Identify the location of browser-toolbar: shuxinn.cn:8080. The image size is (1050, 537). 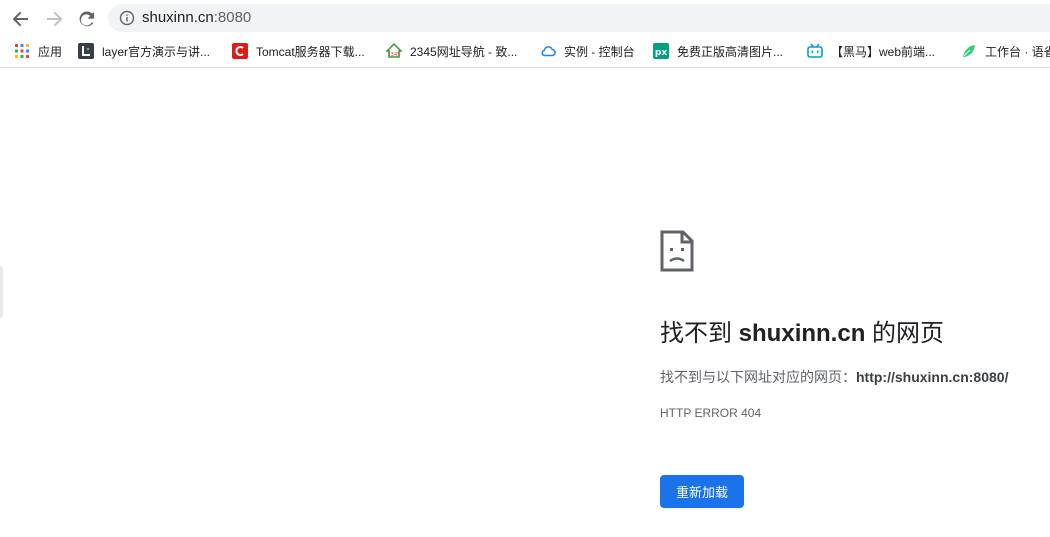
(525, 18).